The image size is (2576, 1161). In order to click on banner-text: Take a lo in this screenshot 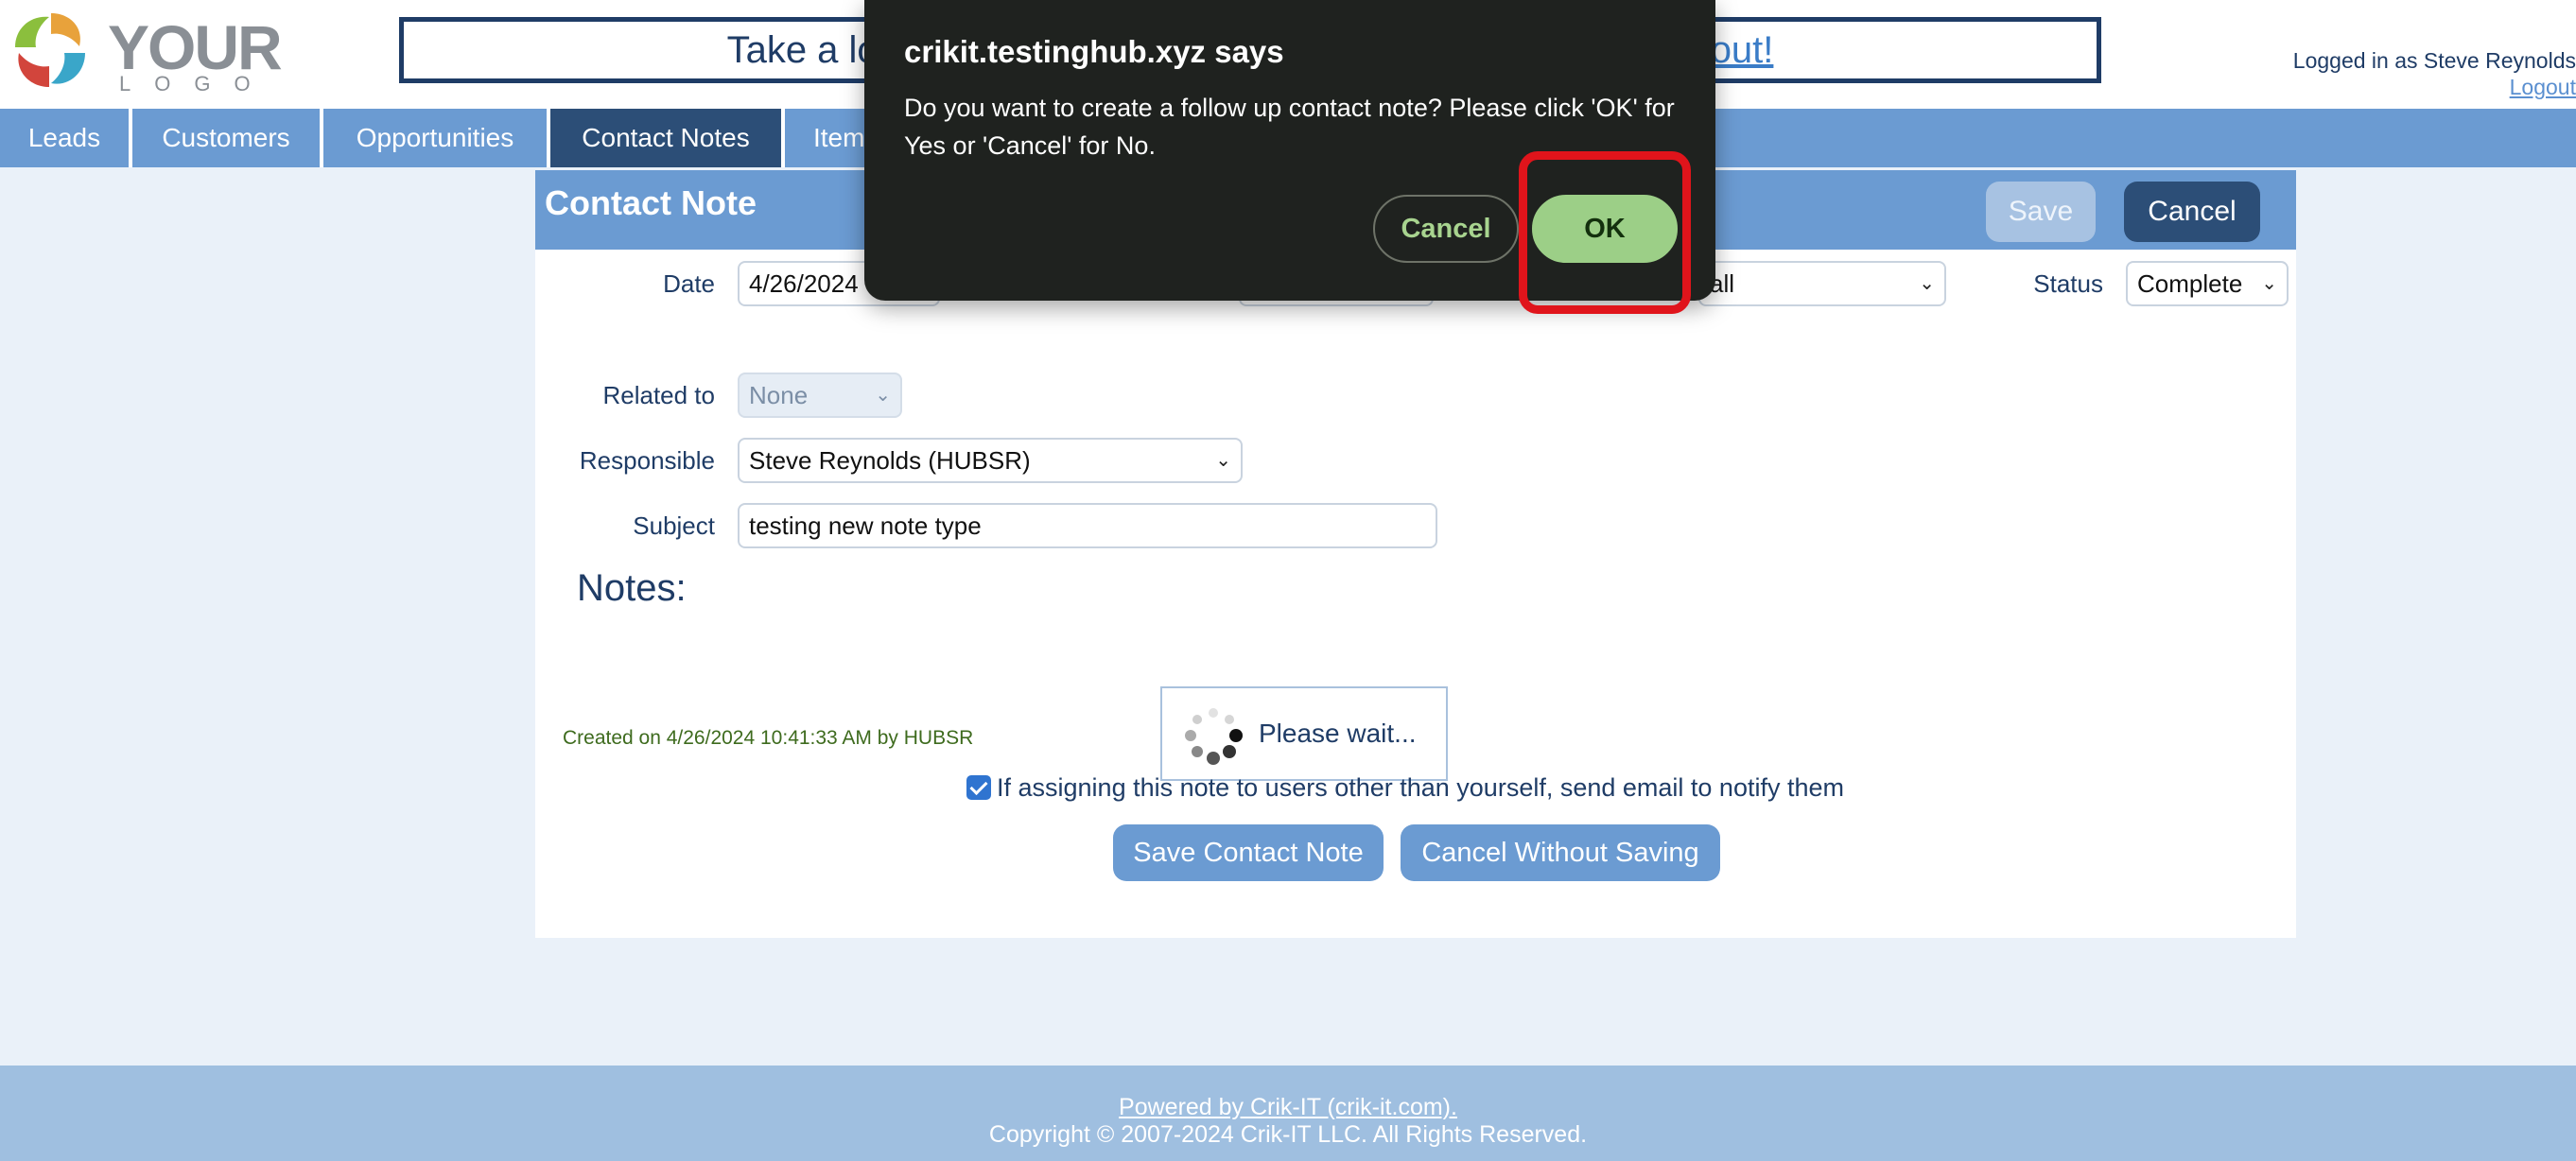, I will do `click(802, 50)`.